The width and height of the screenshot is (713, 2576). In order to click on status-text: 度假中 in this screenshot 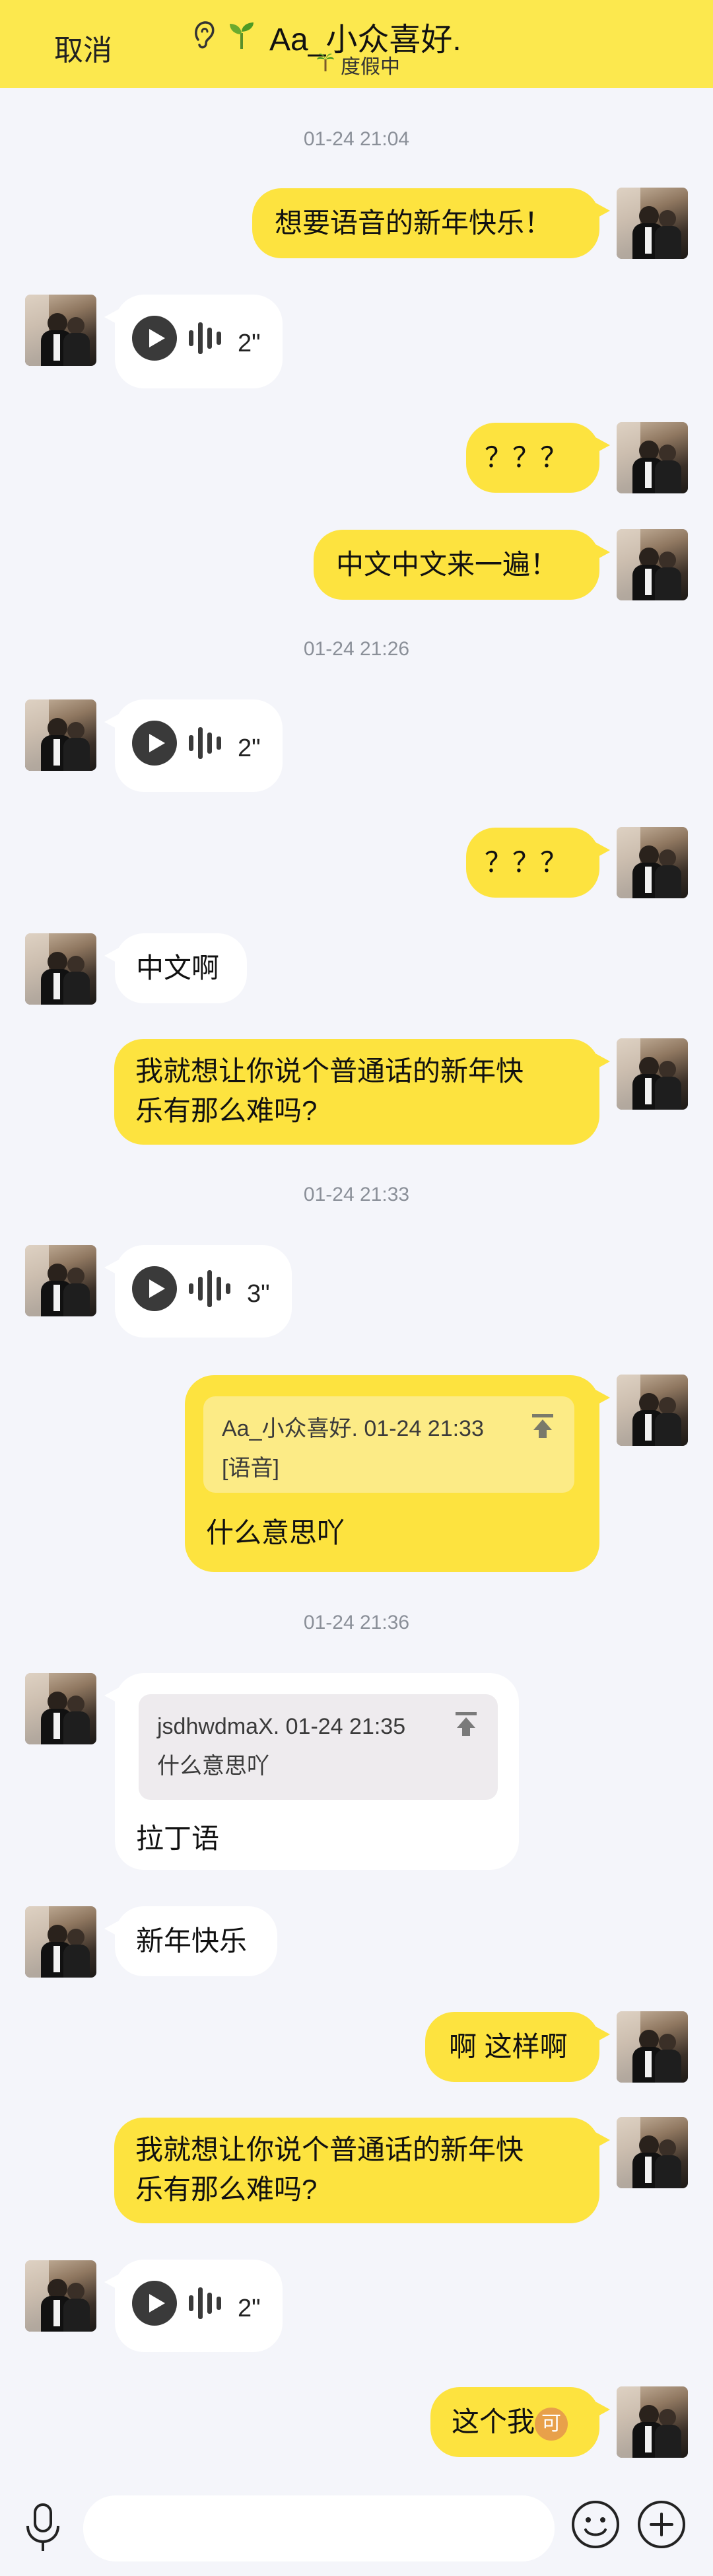, I will do `click(370, 67)`.